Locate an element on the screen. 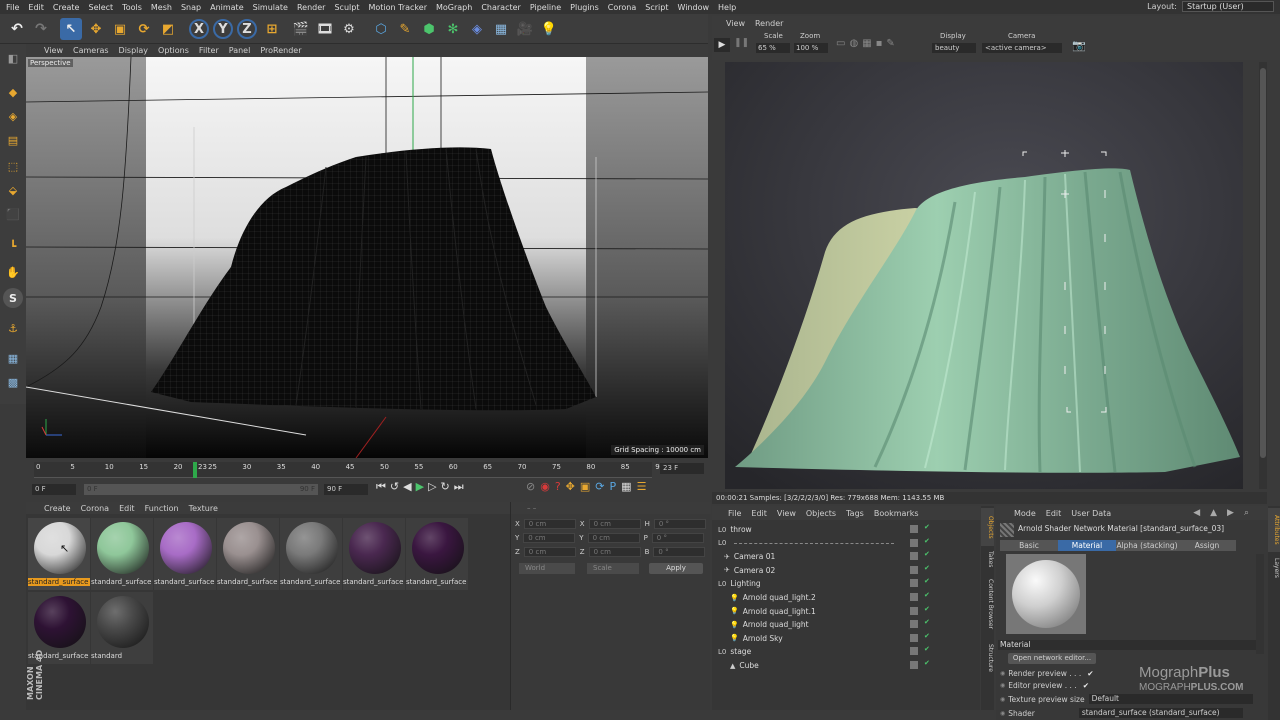 The height and width of the screenshot is (720, 1280). up-arrow-icon: ▲ is located at coordinates (1213, 513).